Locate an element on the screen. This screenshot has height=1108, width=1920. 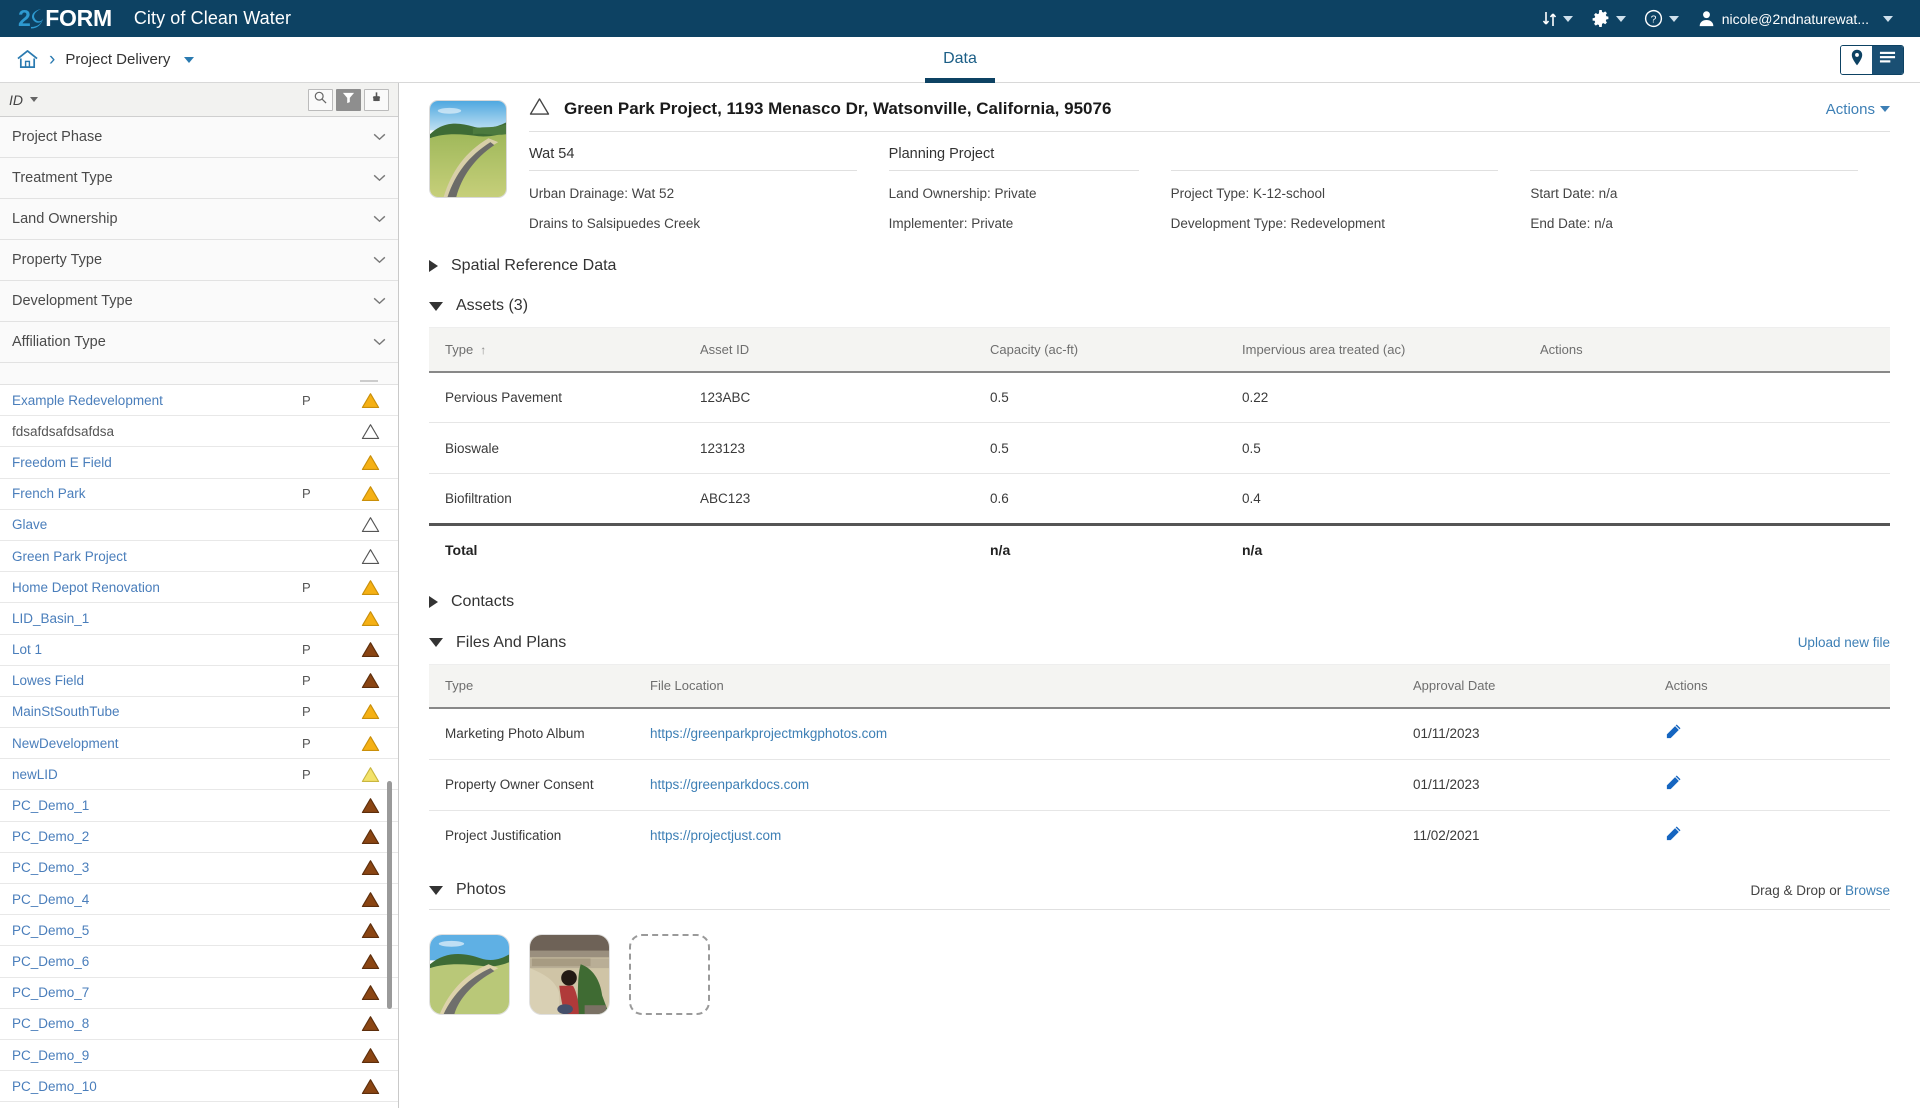
project-list-item: PC_Demo_7 is located at coordinates (199, 993).